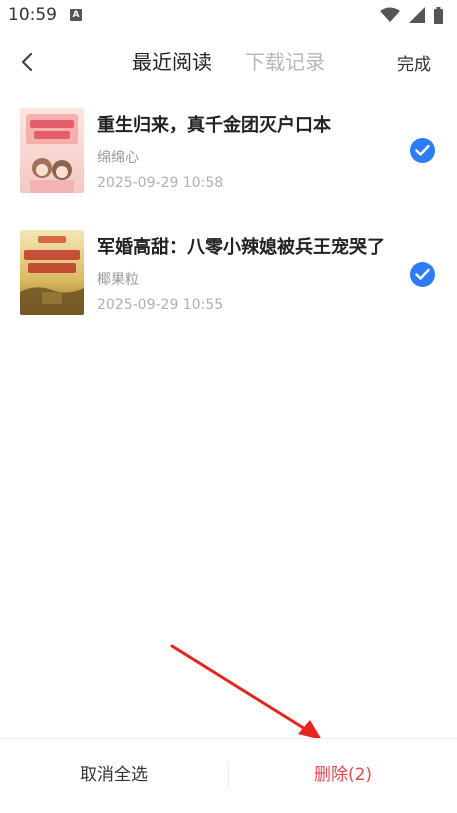 This screenshot has height=813, width=457. I want to click on chevron-left-icon, so click(27, 62).